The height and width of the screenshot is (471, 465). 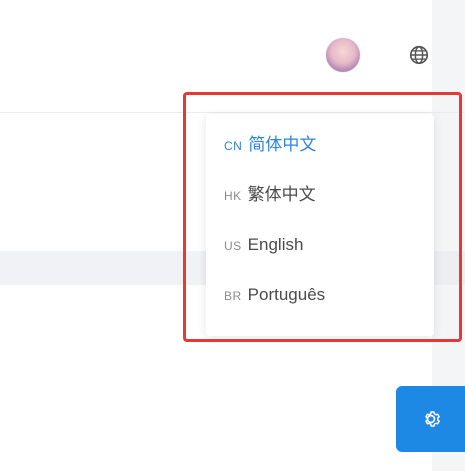 I want to click on language-label: 繁体中文, so click(x=281, y=194).